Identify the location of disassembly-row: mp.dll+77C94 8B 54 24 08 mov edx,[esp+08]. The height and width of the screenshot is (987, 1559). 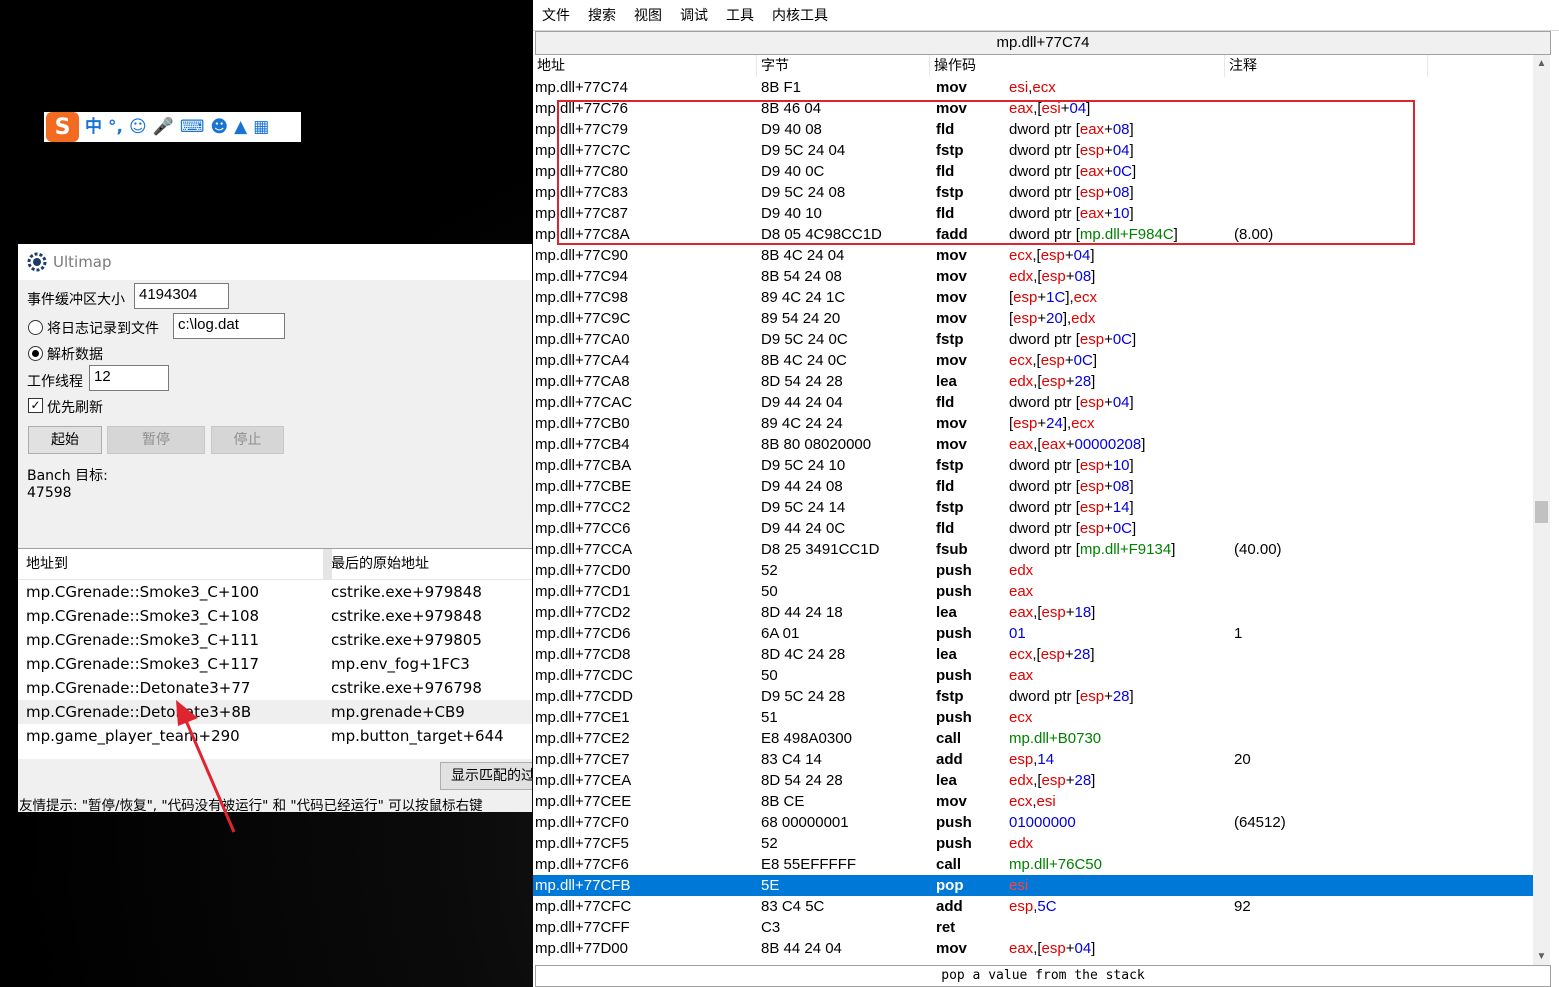
(1033, 276).